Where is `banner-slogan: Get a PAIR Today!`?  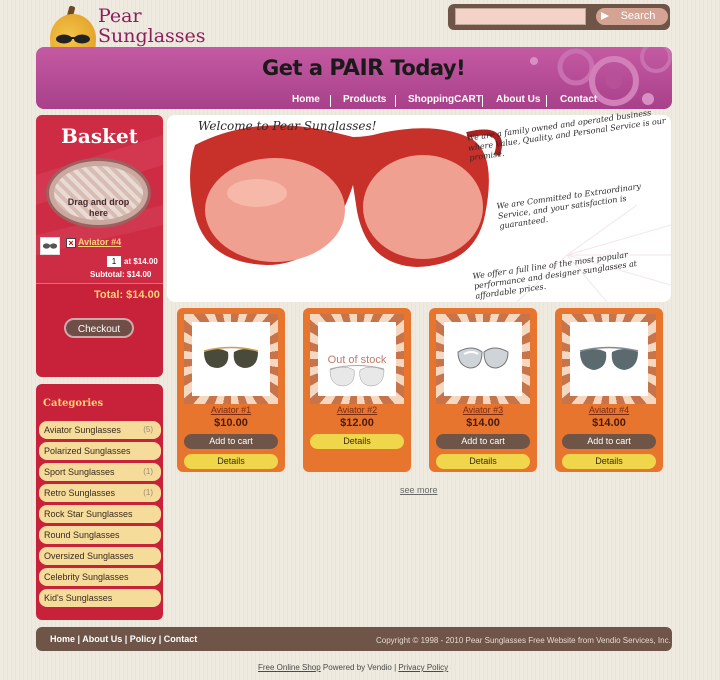 banner-slogan: Get a PAIR Today! is located at coordinates (364, 68).